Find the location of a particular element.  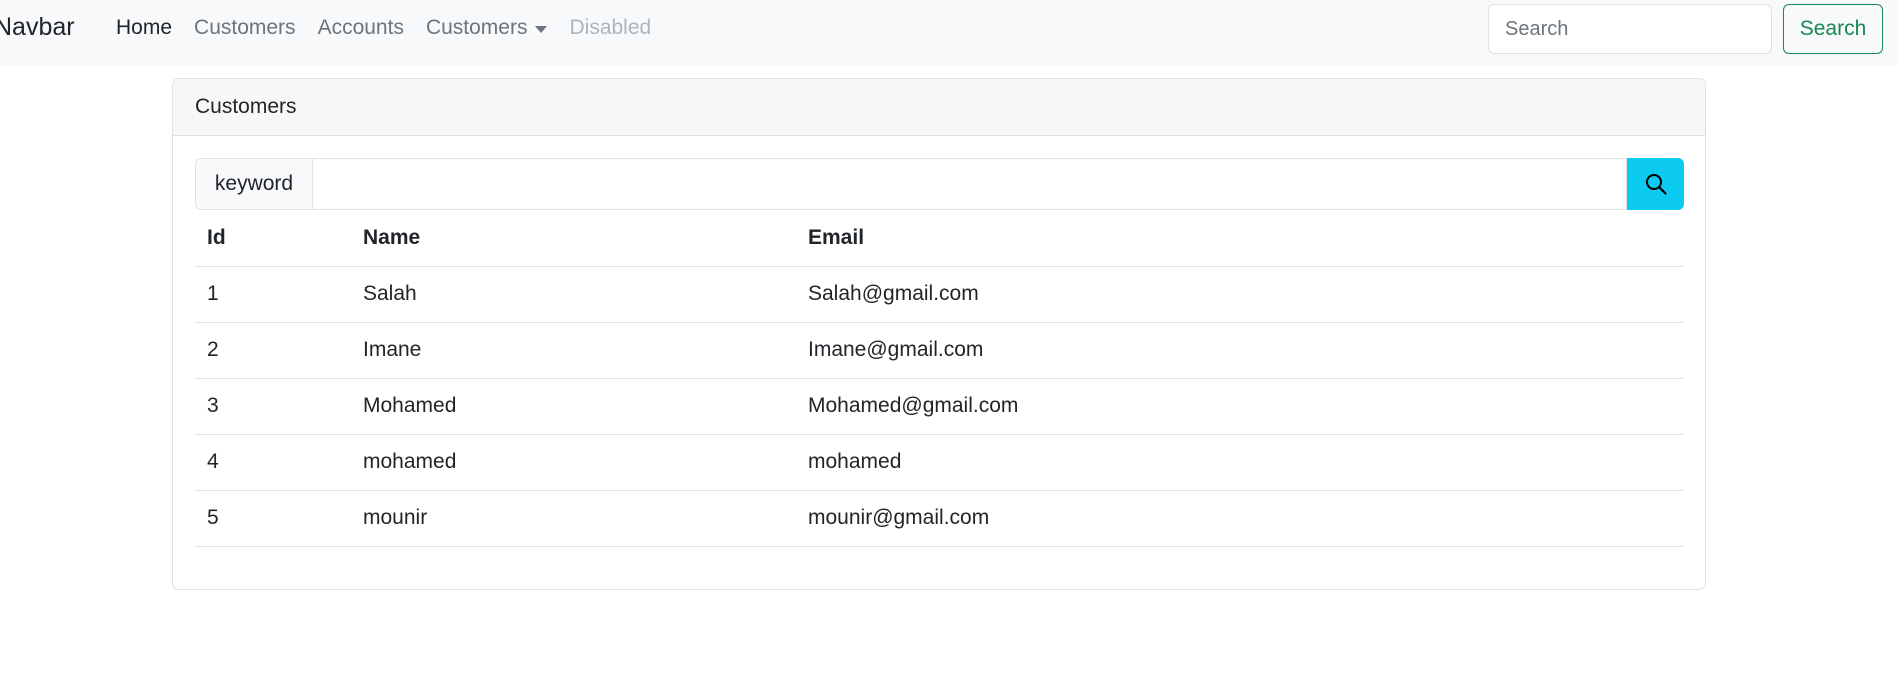

column-header-id: Id is located at coordinates (273, 238).